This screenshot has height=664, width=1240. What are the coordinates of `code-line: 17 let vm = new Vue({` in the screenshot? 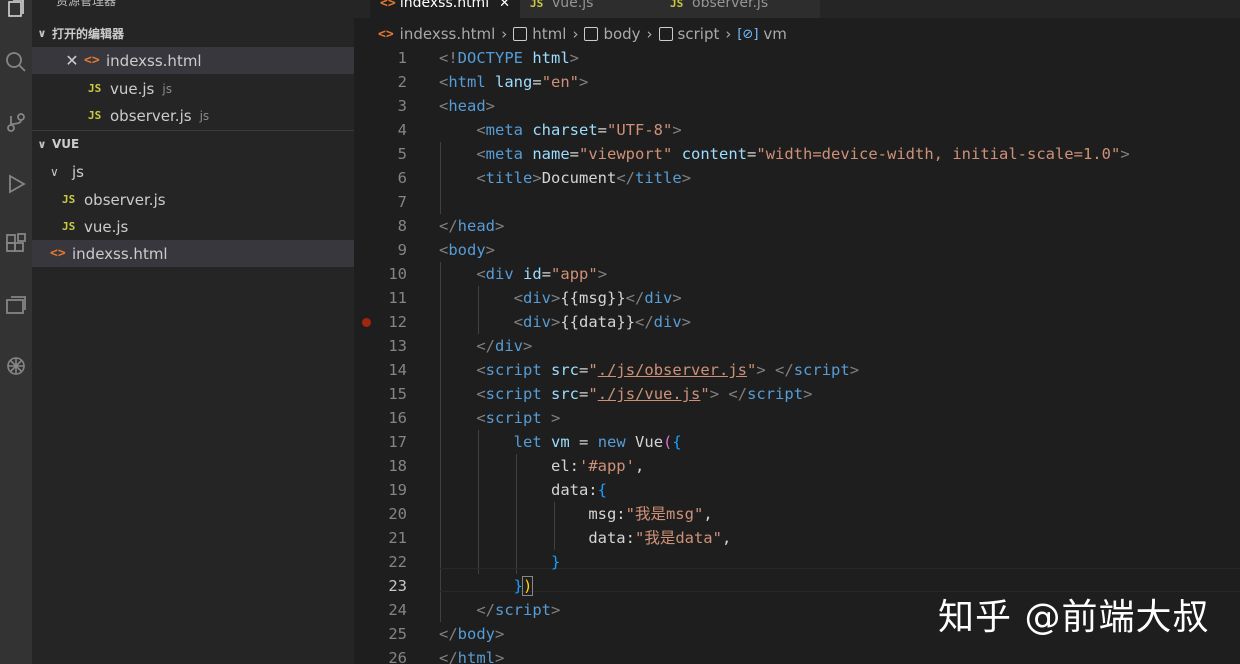 It's located at (797, 442).